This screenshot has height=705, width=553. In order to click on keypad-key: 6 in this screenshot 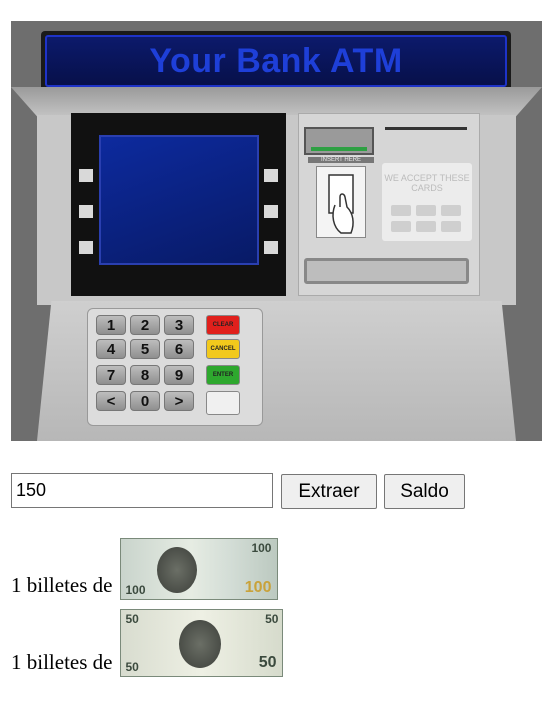, I will do `click(179, 349)`.